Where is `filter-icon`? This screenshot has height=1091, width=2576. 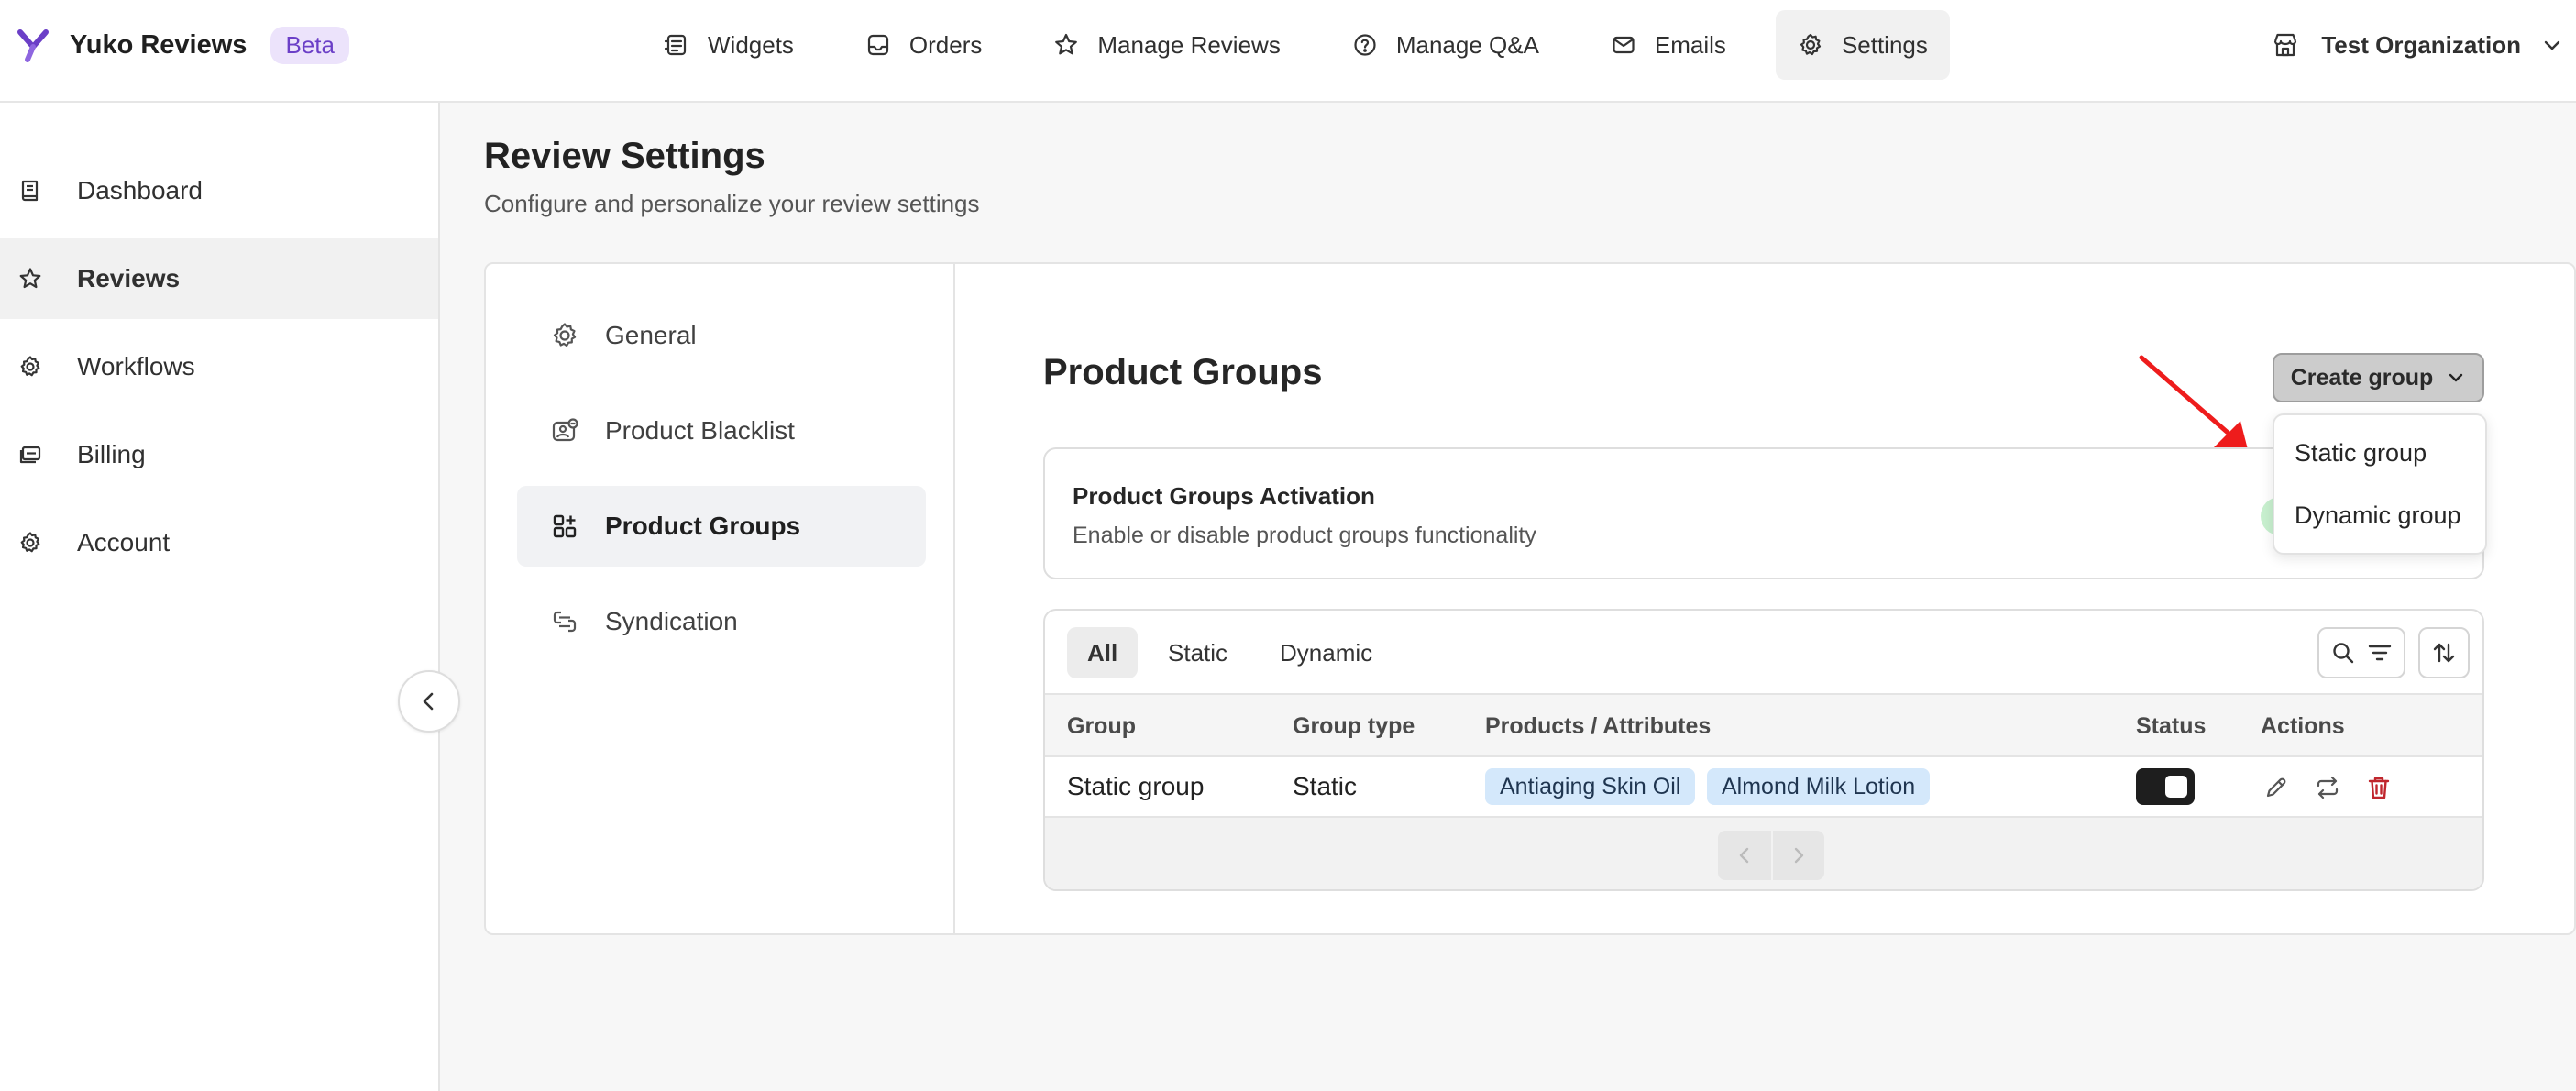 filter-icon is located at coordinates (2380, 653).